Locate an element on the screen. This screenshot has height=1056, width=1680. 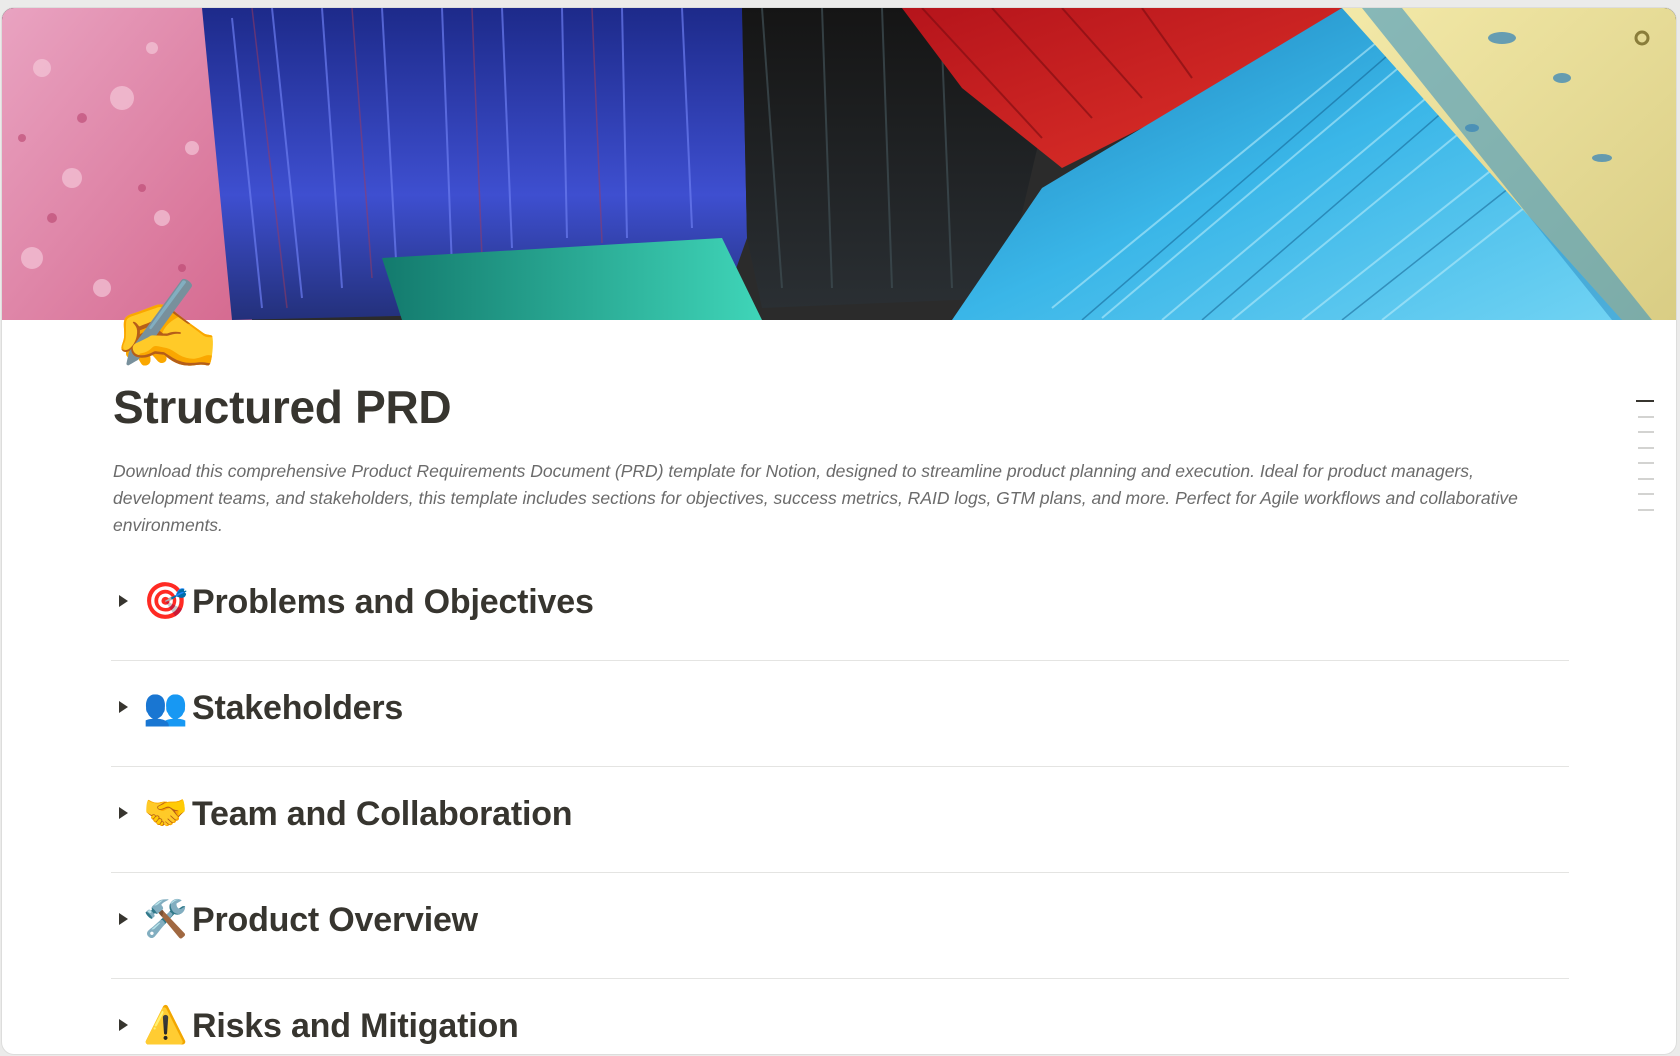
toggle-heading: Product Overview is located at coordinates (335, 920).